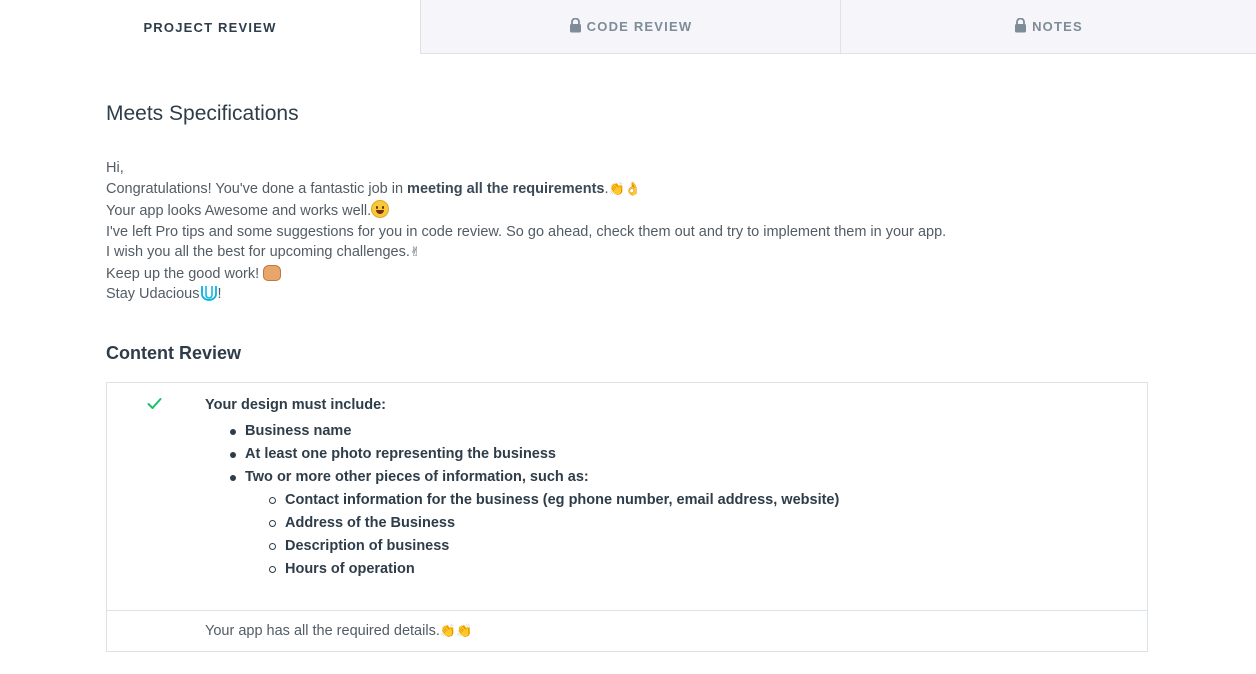  I want to click on check-icon, so click(154, 406).